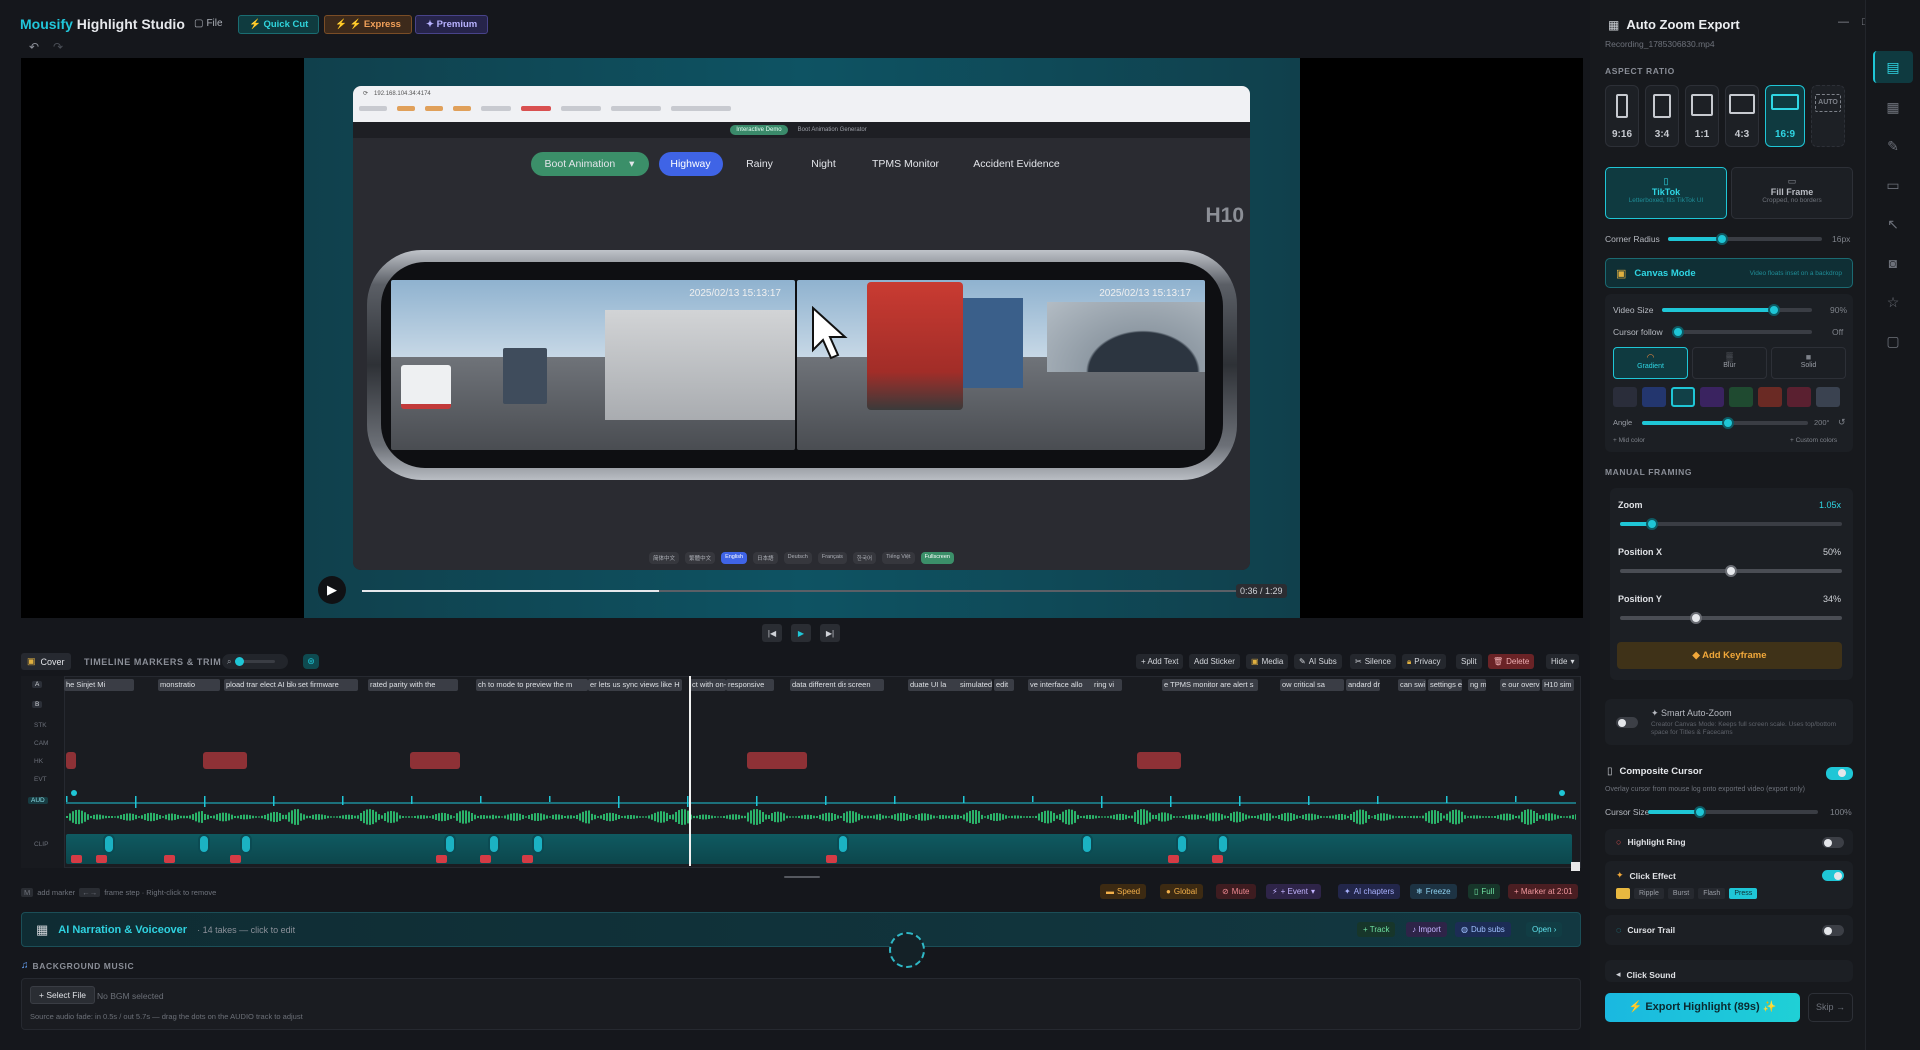 Image resolution: width=1920 pixels, height=1050 pixels. Describe the element at coordinates (1733, 812) in the screenshot. I see `cursor-size-slider` at that location.